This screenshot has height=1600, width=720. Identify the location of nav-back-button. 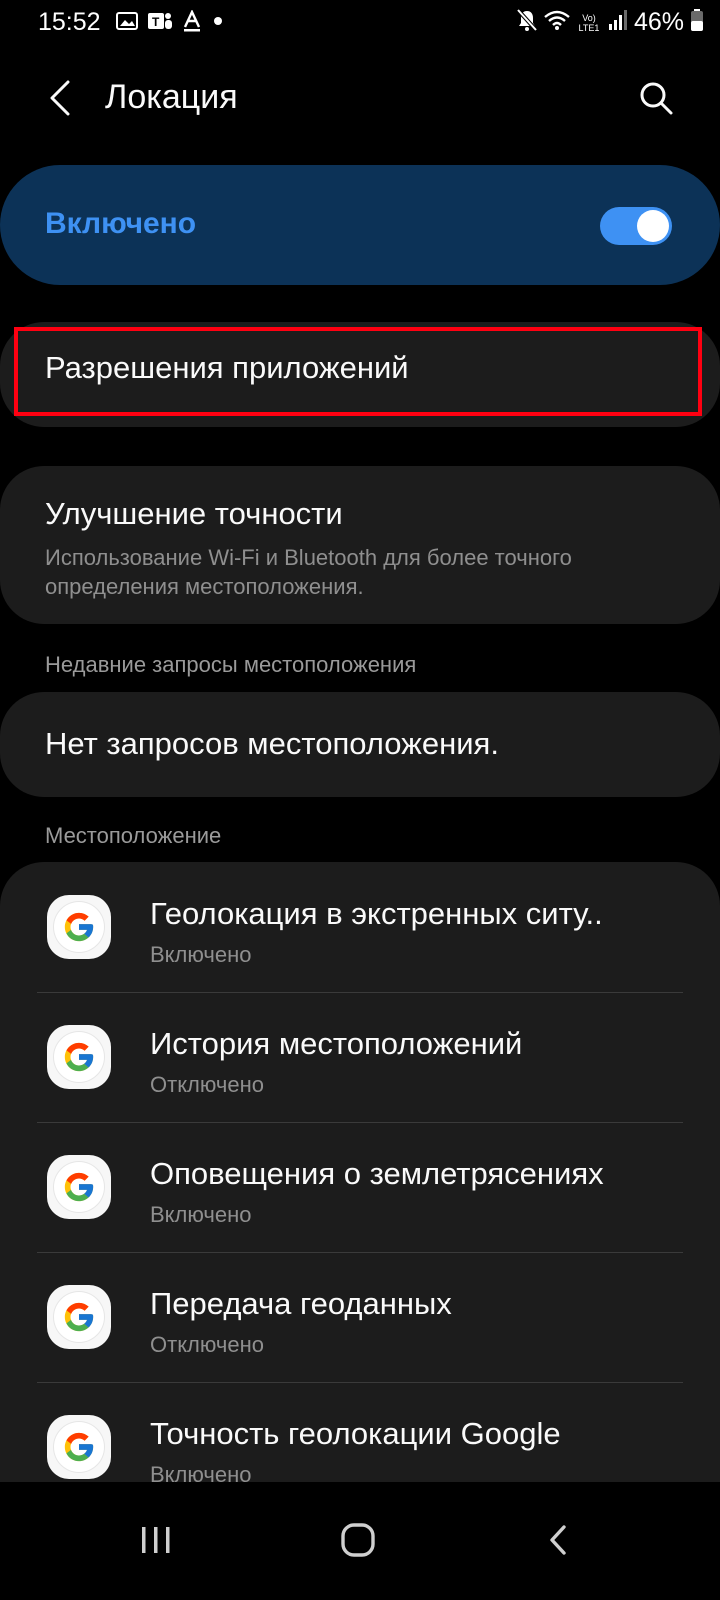
(558, 1542).